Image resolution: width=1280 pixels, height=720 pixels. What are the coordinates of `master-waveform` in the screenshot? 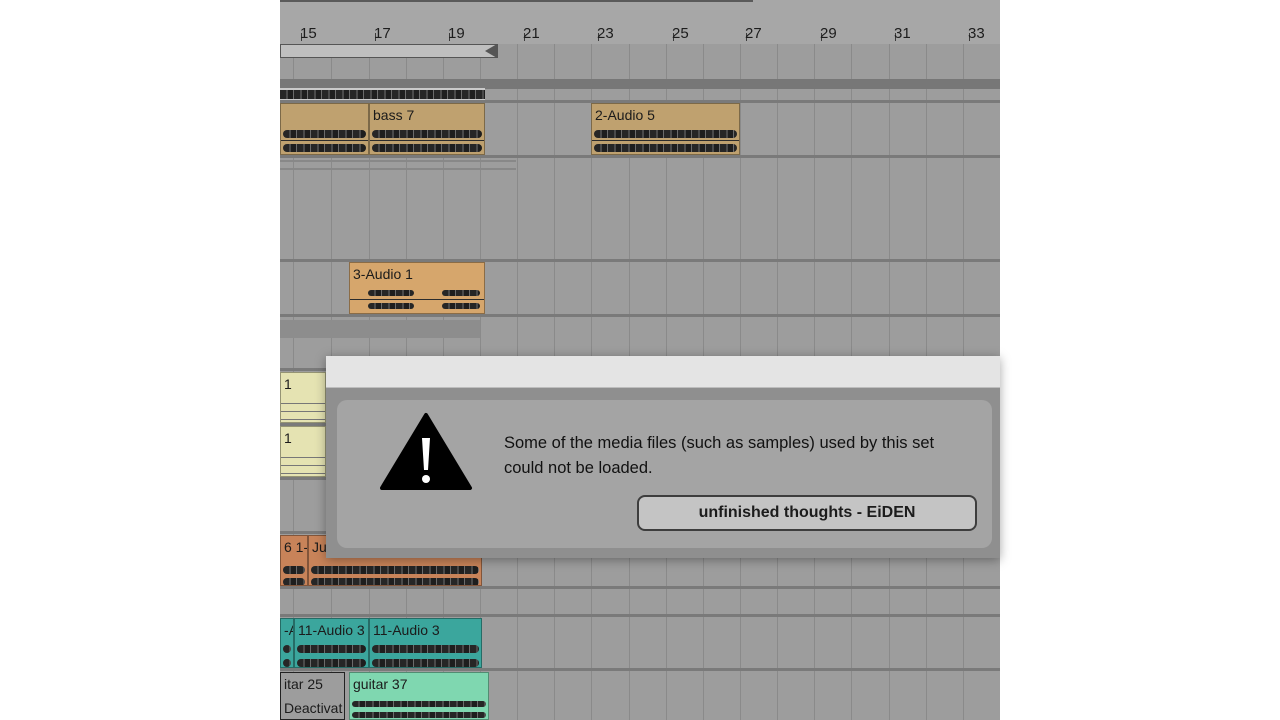 It's located at (382, 94).